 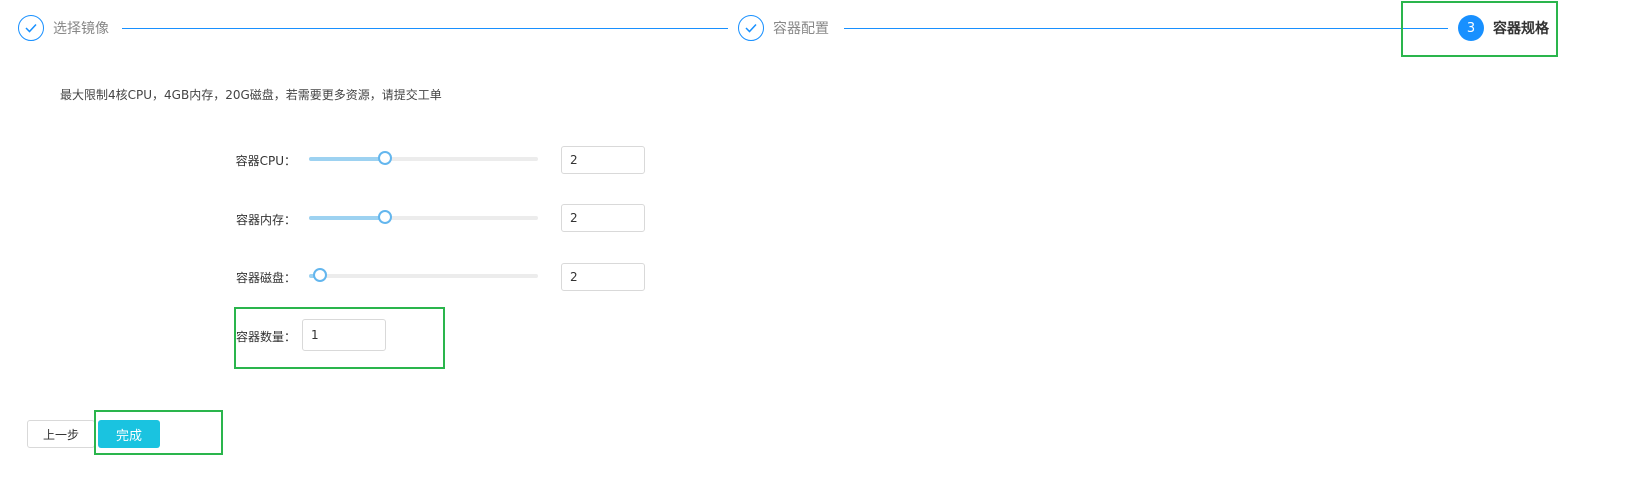 I want to click on memory-input, so click(x=603, y=218).